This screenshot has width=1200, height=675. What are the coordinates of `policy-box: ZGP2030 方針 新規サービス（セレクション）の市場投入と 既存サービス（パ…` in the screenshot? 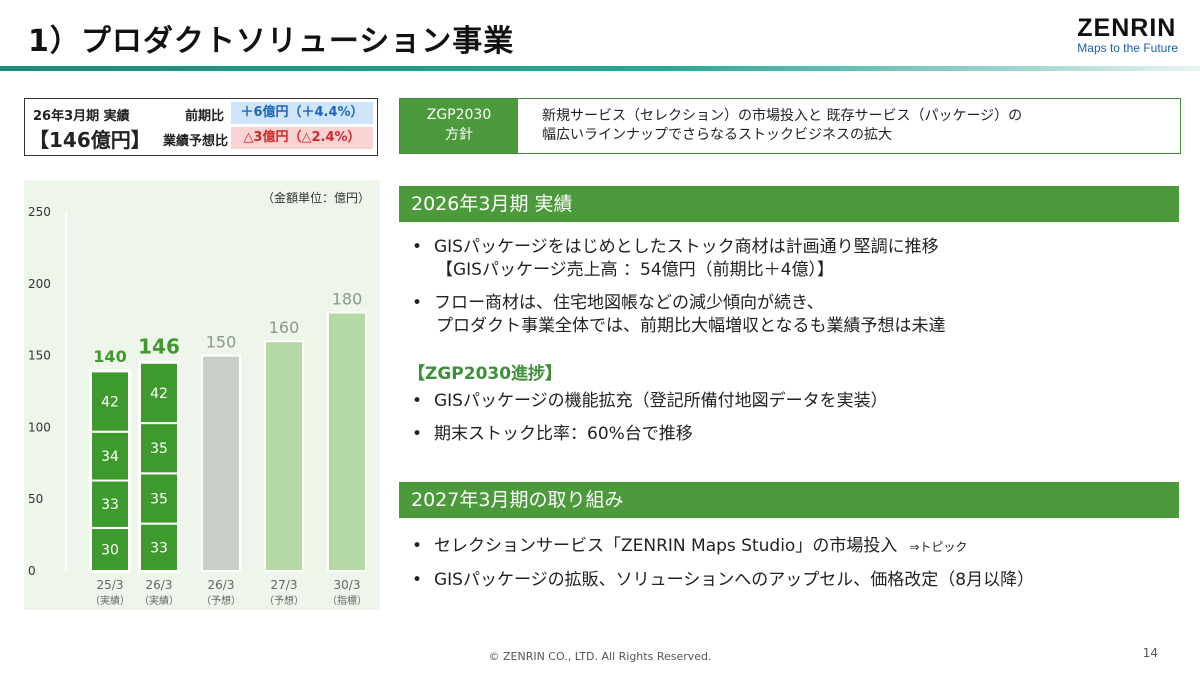 It's located at (790, 126).